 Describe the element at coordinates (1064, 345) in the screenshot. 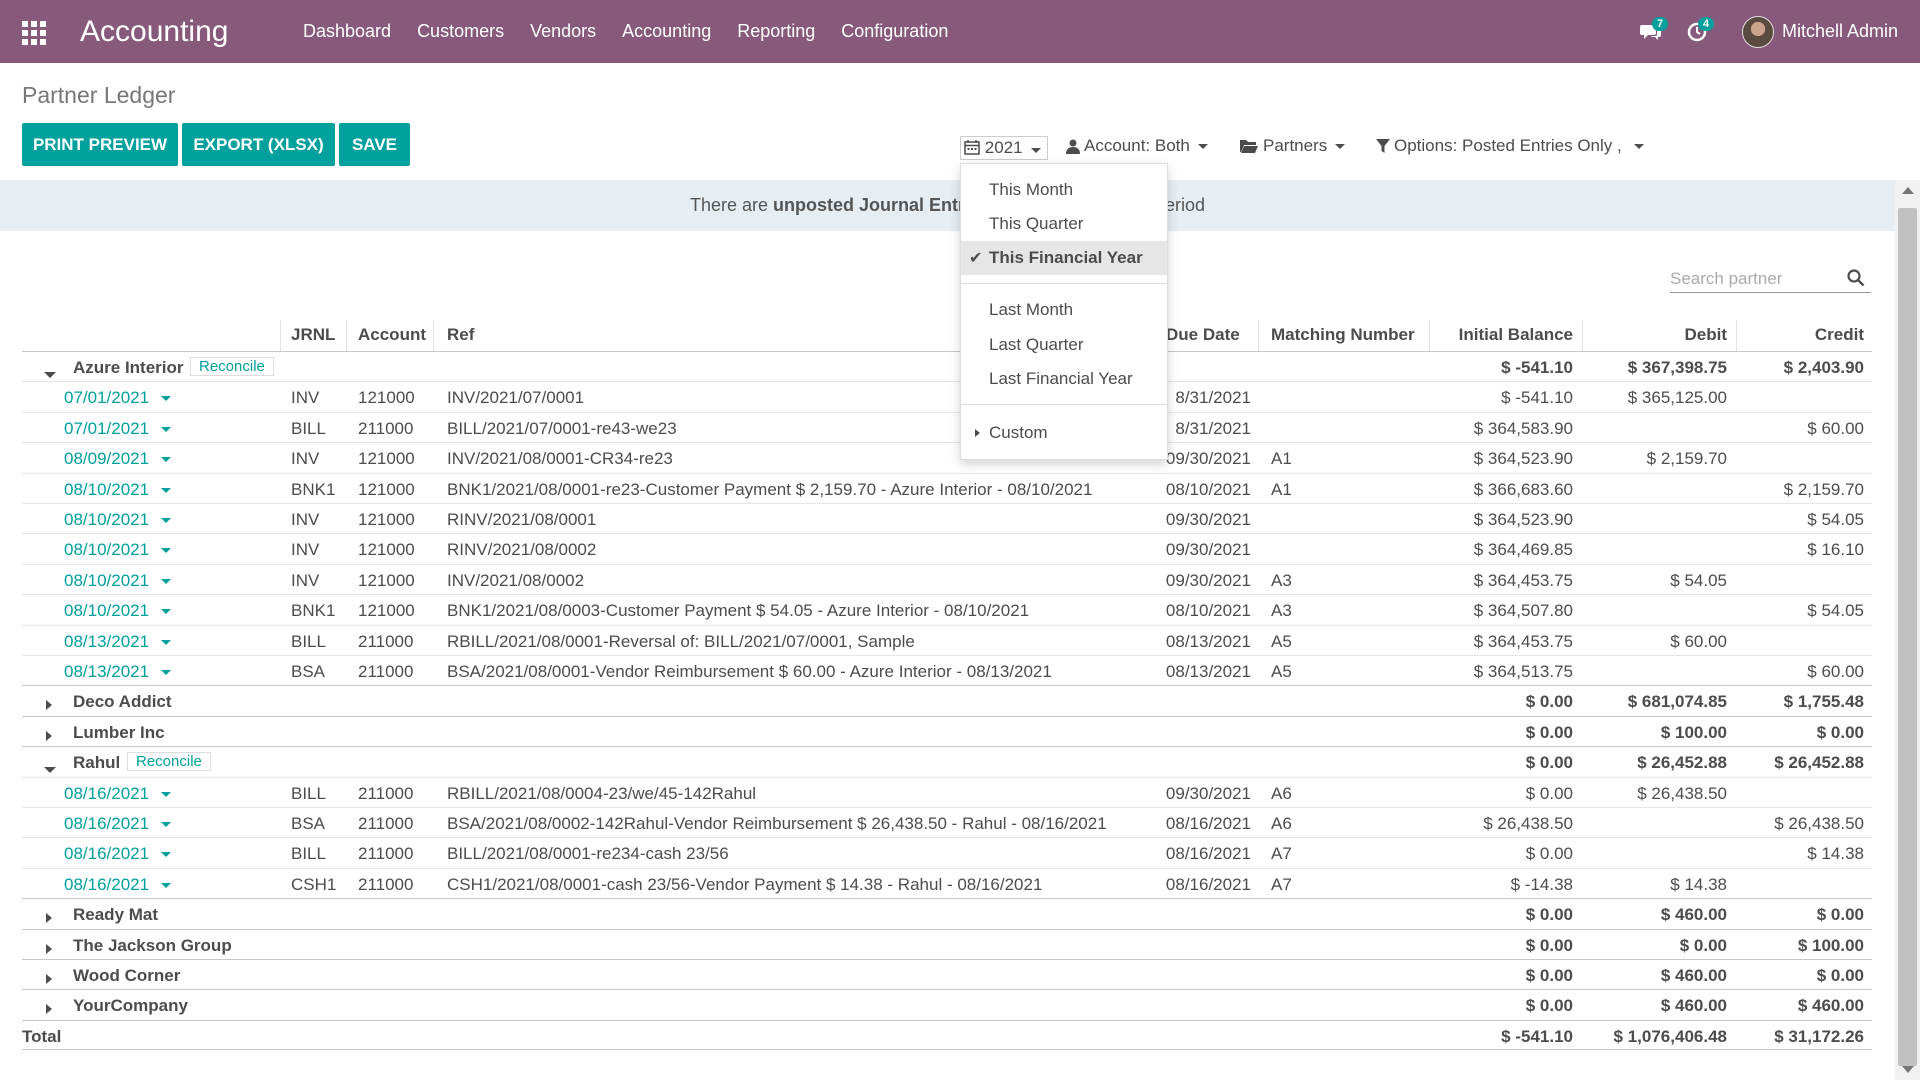

I see `date-option-last-quarter: Last Quarter` at that location.